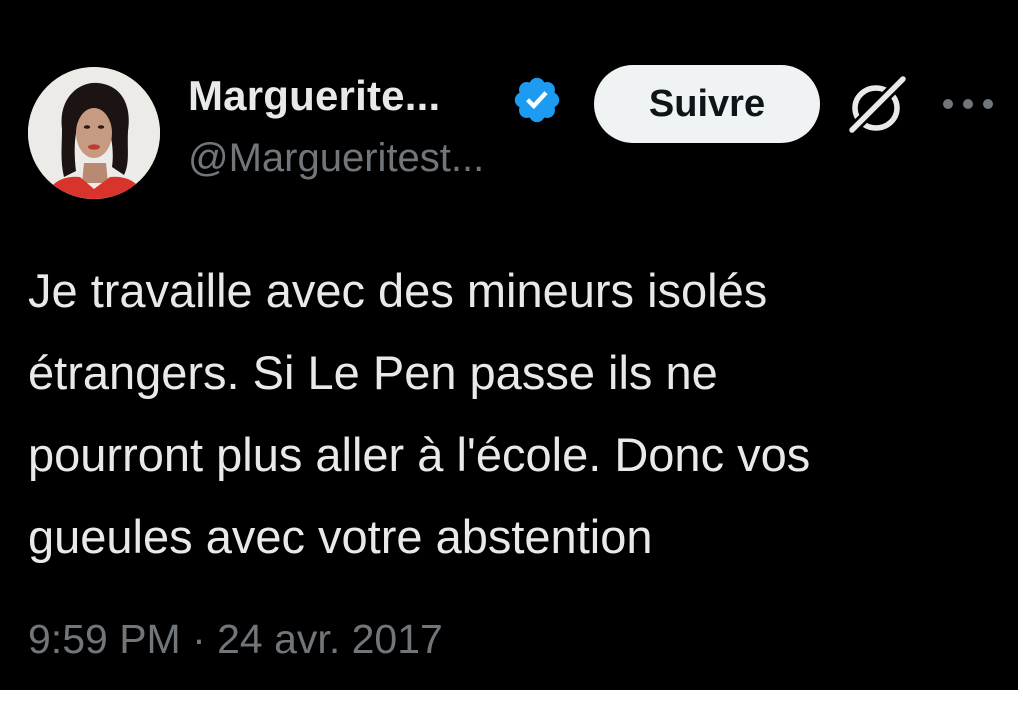 The height and width of the screenshot is (715, 1023). I want to click on more-icon, so click(968, 104).